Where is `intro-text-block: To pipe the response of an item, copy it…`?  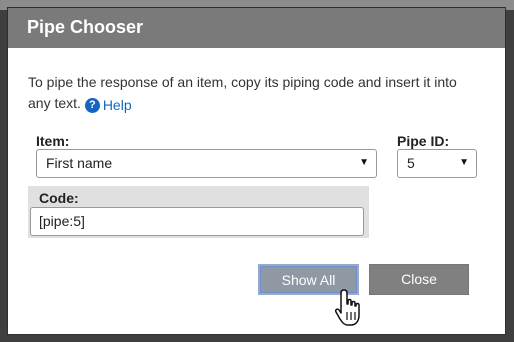
intro-text-block: To pipe the response of an item, copy it… is located at coordinates (243, 94).